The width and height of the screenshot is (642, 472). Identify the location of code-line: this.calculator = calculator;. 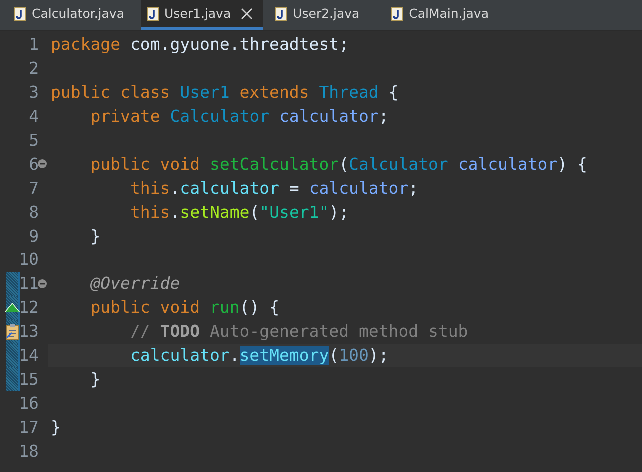
(274, 188).